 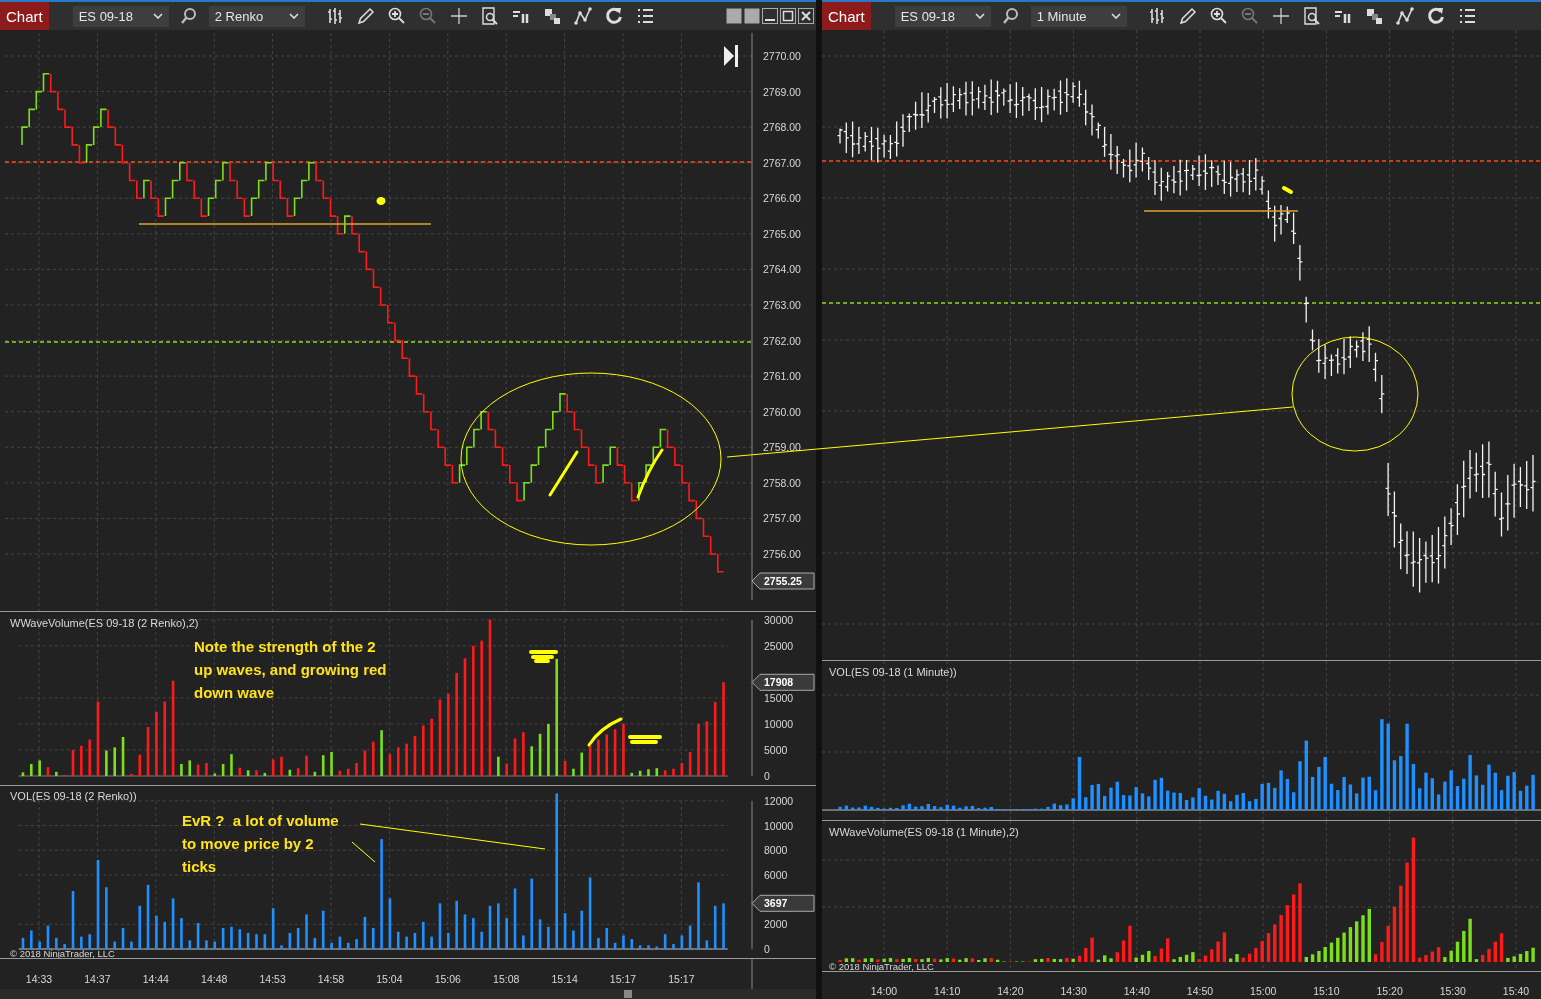 What do you see at coordinates (447, 979) in the screenshot?
I see `time-label: 15:06` at bounding box center [447, 979].